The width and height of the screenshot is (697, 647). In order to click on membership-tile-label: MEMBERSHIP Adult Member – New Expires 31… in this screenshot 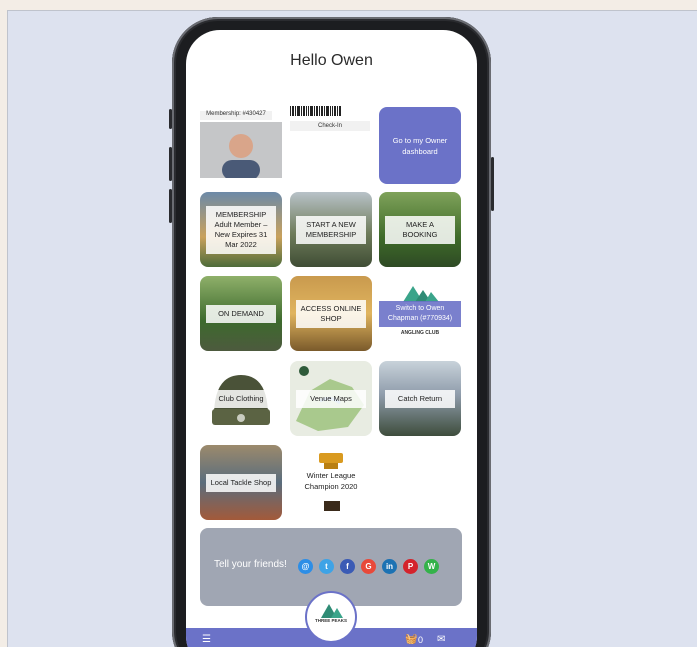, I will do `click(241, 229)`.